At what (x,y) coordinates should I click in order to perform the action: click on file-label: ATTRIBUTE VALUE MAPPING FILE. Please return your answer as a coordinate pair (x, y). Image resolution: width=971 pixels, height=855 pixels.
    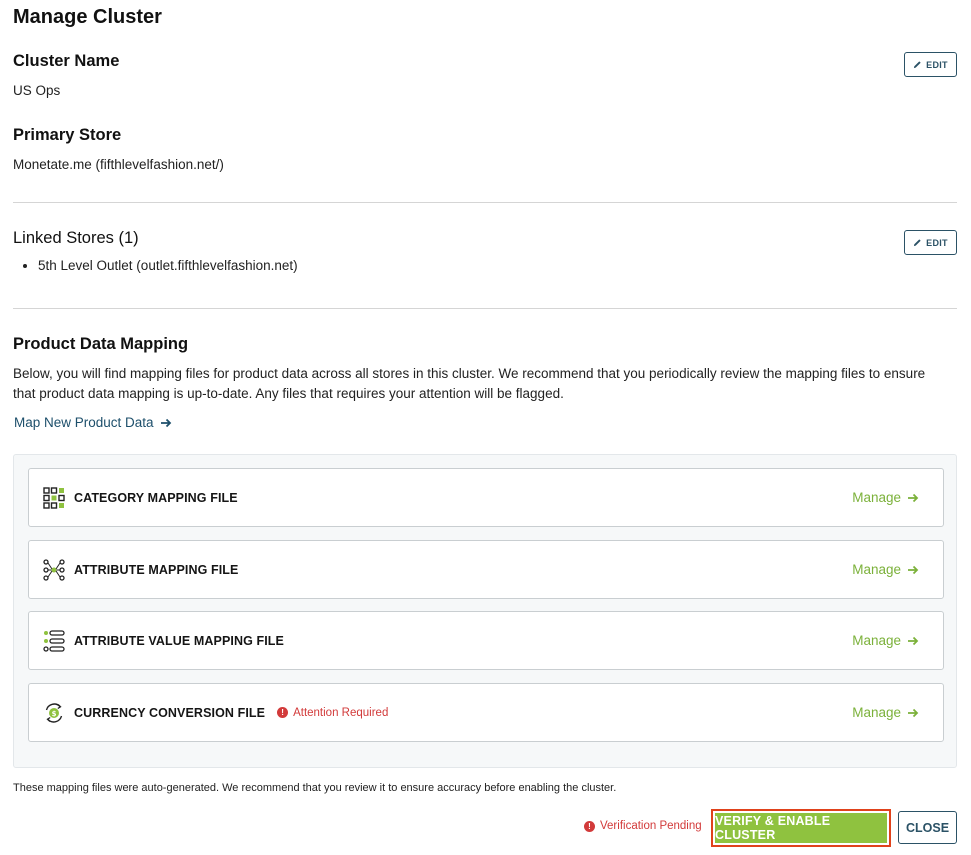
    Looking at the image, I should click on (179, 640).